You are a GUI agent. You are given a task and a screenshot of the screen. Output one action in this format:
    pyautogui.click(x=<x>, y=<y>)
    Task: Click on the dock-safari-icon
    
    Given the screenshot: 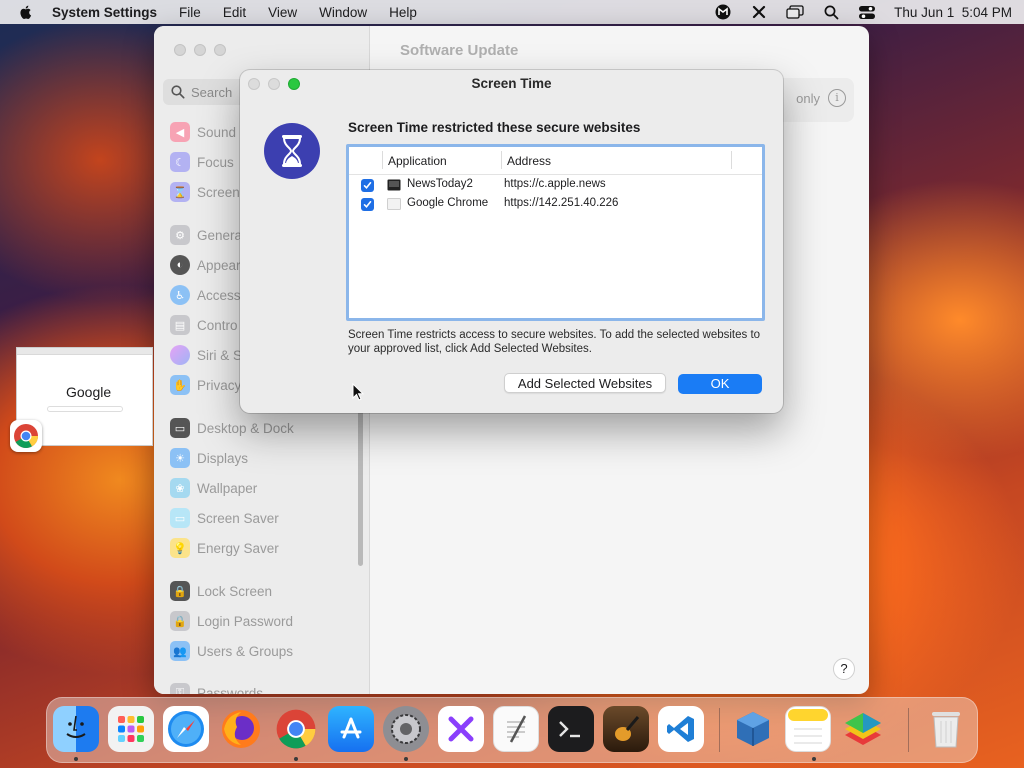 What is the action you would take?
    pyautogui.click(x=186, y=729)
    